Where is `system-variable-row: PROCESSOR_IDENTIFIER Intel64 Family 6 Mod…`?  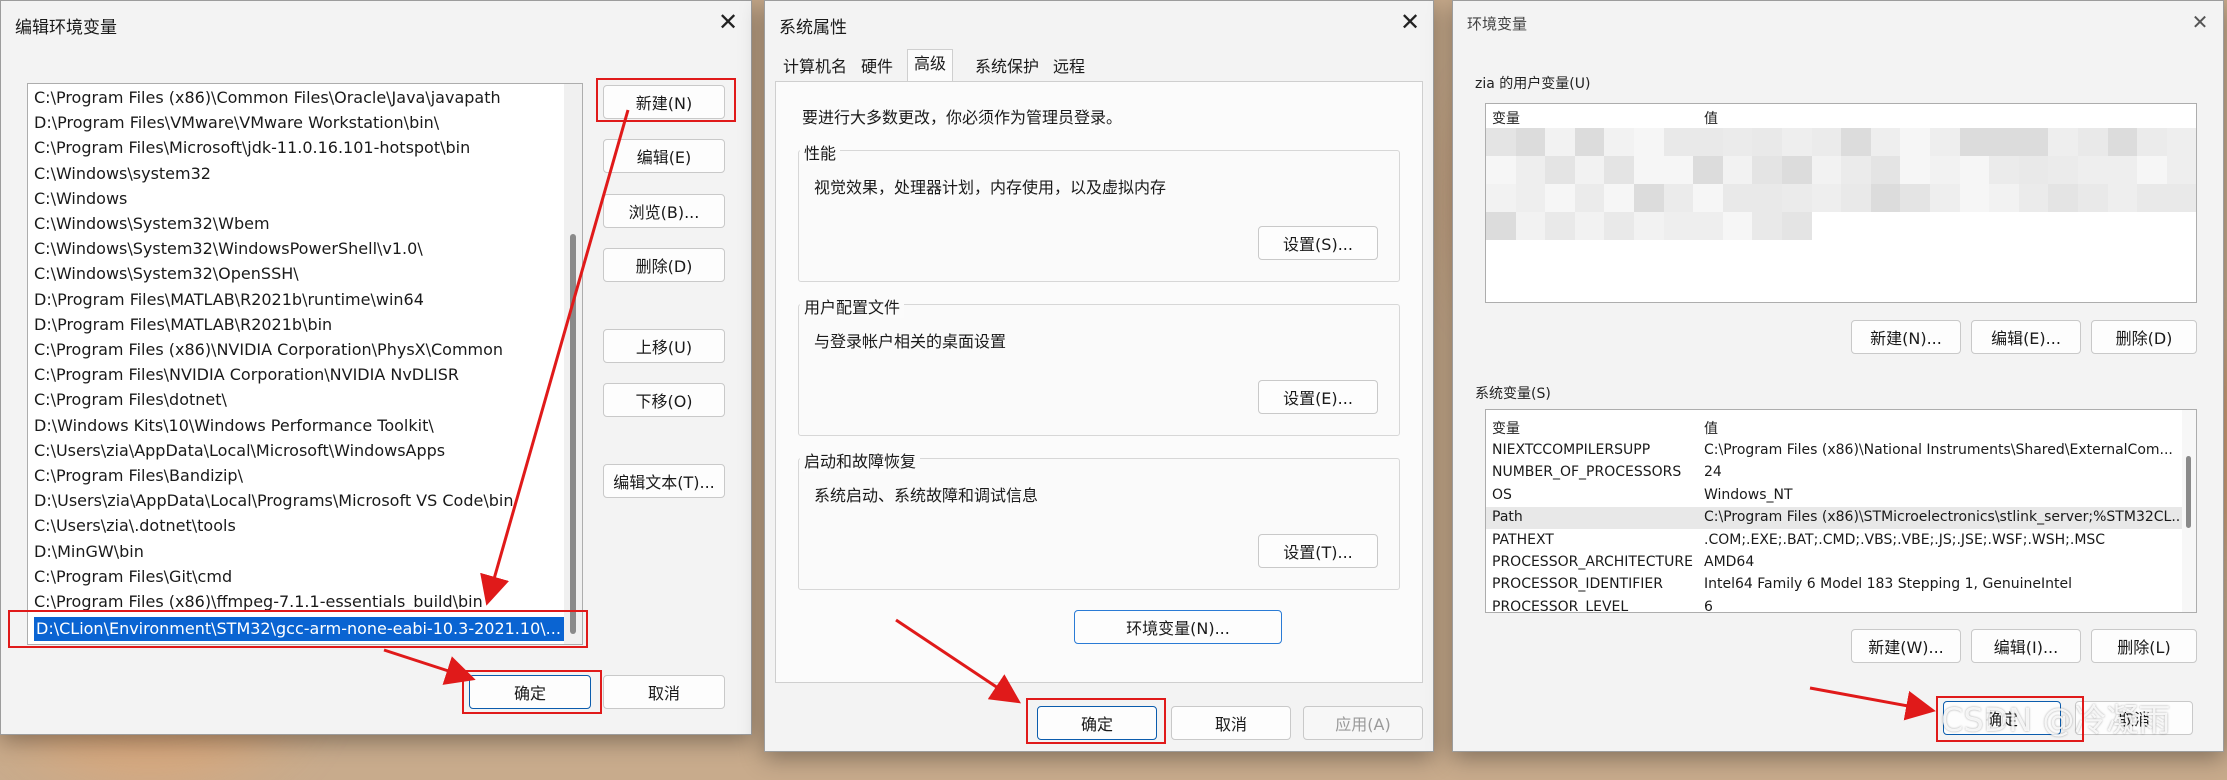 system-variable-row: PROCESSOR_IDENTIFIER Intel64 Family 6 Mod… is located at coordinates (1834, 585).